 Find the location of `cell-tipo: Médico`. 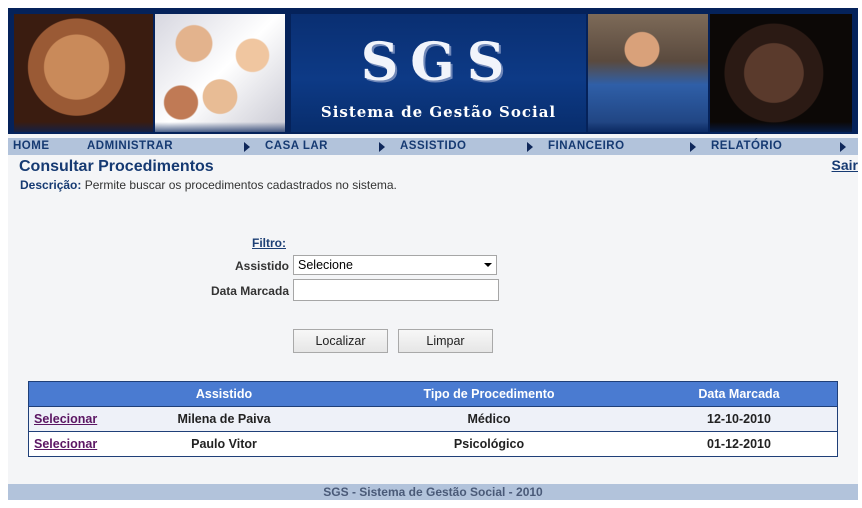

cell-tipo: Médico is located at coordinates (489, 419).